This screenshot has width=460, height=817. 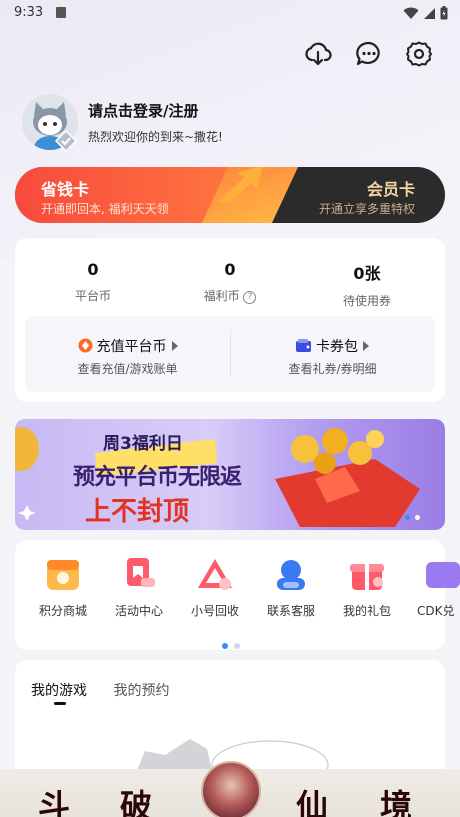 What do you see at coordinates (137, 512) in the screenshot?
I see `promo-tagline: 上不封顶` at bounding box center [137, 512].